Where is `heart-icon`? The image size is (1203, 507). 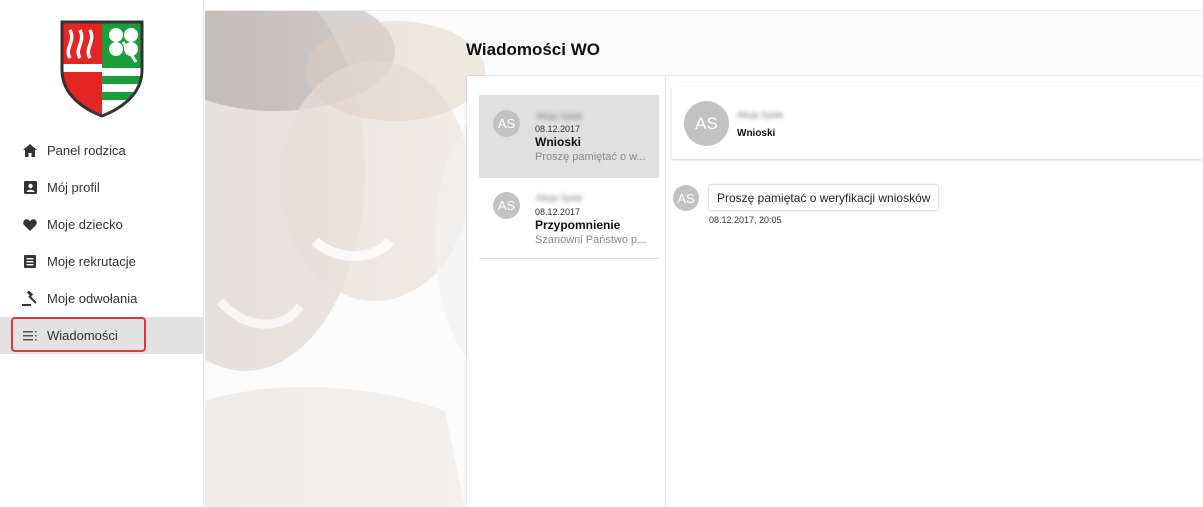
heart-icon is located at coordinates (30, 225).